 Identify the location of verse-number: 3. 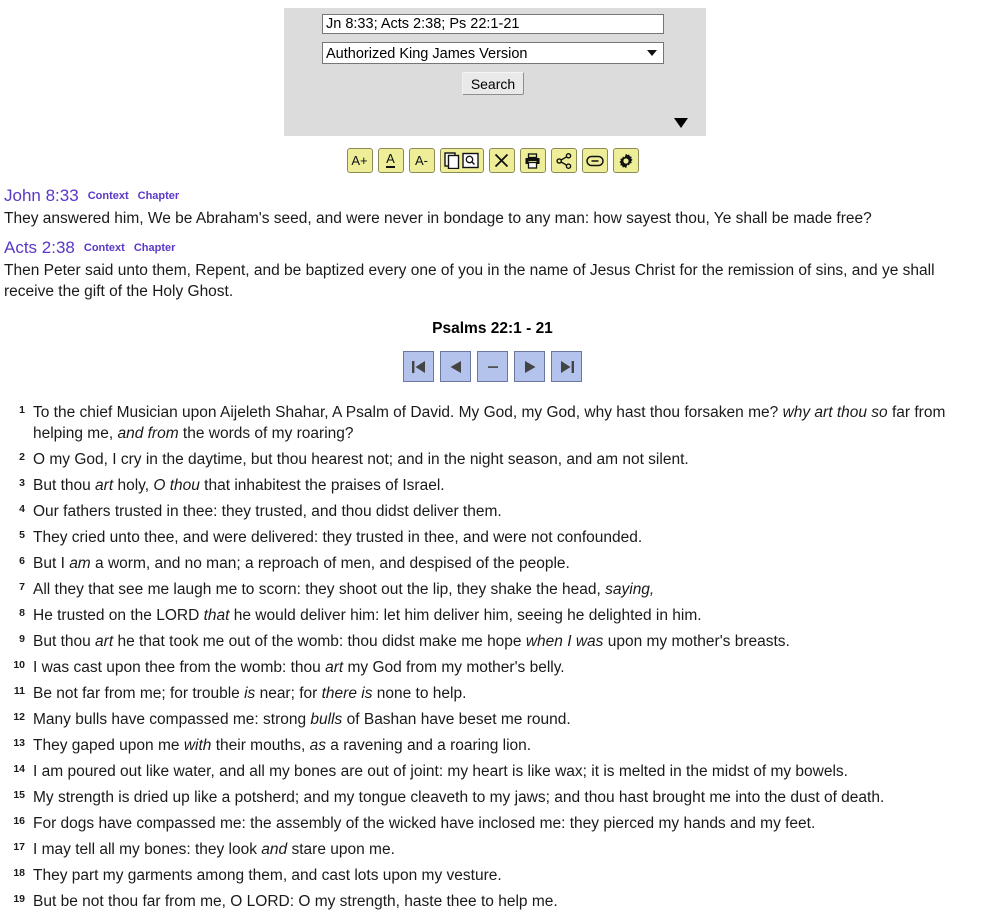
(12, 483).